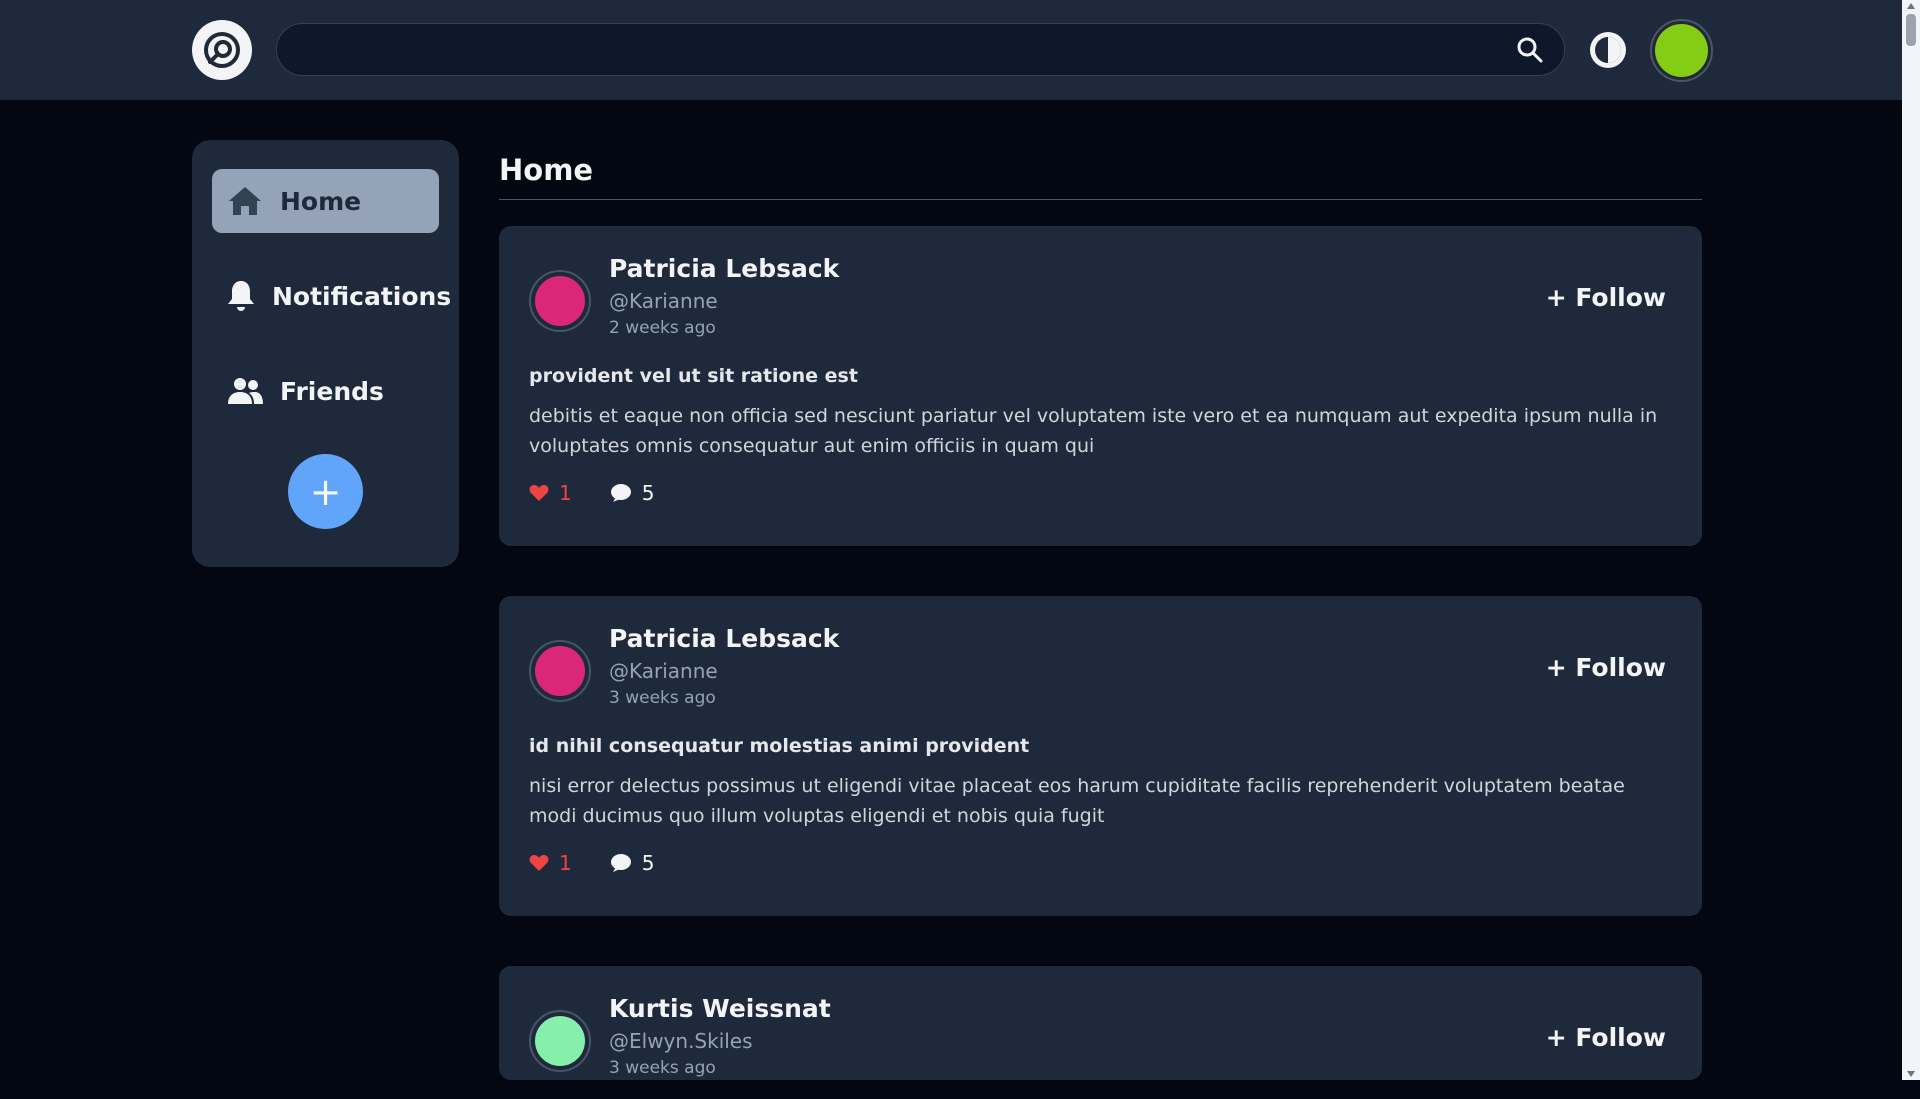 This screenshot has width=1920, height=1099. I want to click on sidebar: Home Notifications Friends +, so click(325, 353).